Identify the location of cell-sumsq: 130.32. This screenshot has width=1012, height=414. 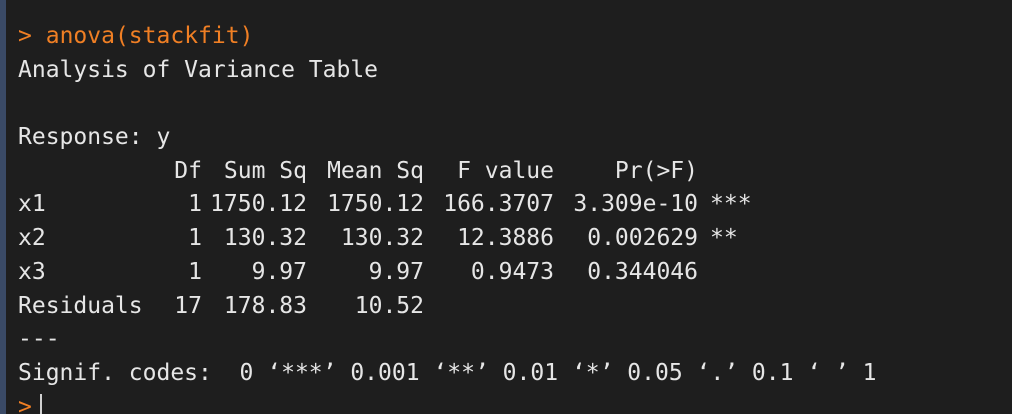
(265, 238).